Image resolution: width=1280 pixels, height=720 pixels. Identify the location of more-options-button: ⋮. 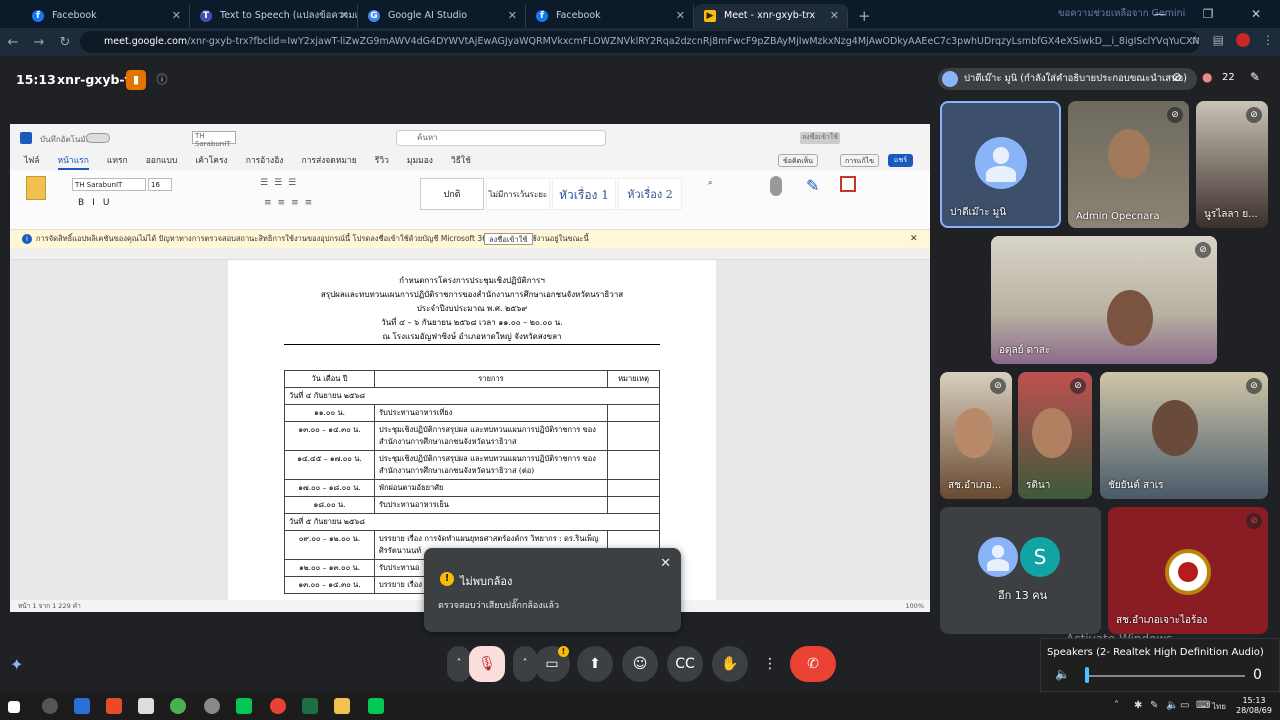
(770, 664).